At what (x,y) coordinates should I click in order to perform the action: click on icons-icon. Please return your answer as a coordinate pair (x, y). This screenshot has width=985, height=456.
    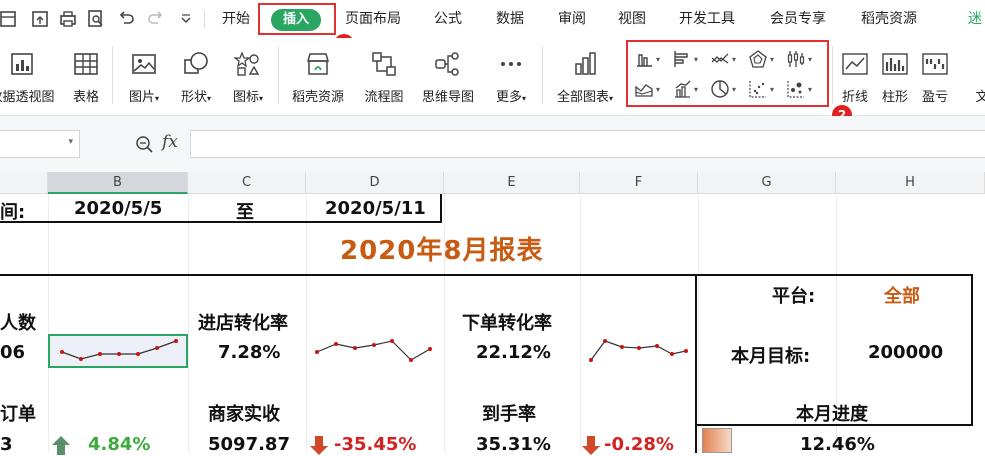
    Looking at the image, I should click on (247, 63).